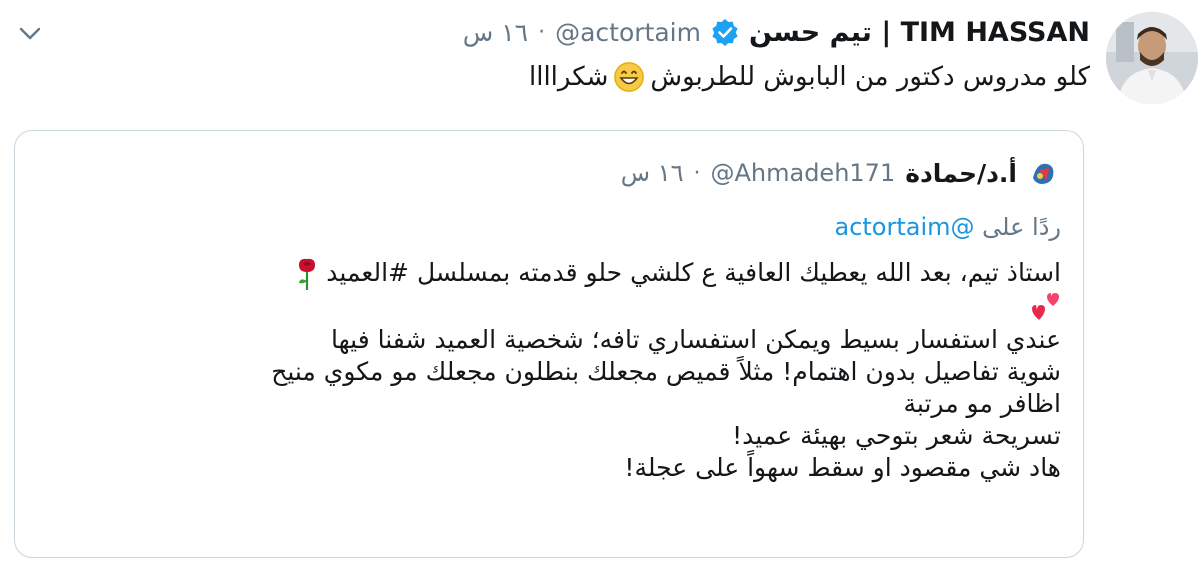 This screenshot has height=580, width=1200. Describe the element at coordinates (982, 403) in the screenshot. I see `quoted-line-4: اظافر مو مرتبة` at that location.